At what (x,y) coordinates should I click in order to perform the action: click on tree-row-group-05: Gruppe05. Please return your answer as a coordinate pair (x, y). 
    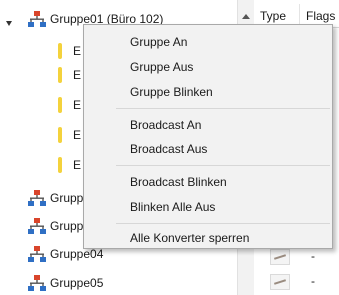
    Looking at the image, I should click on (65, 283).